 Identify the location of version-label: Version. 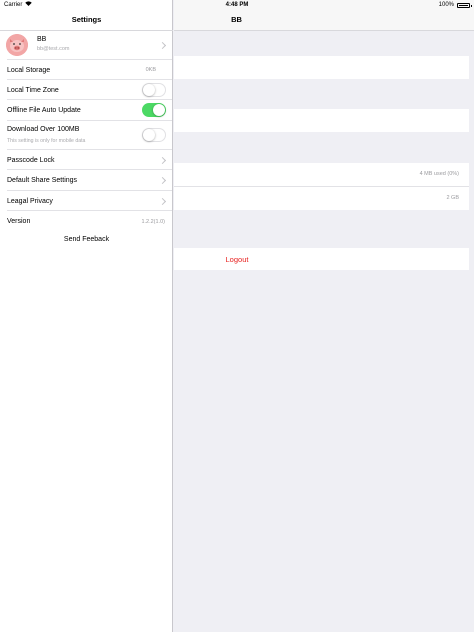
(19, 221).